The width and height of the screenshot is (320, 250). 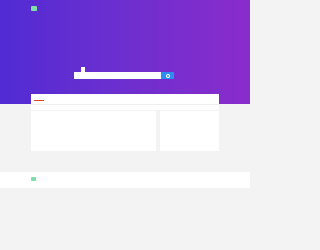 I want to click on active-underline, so click(x=39, y=100).